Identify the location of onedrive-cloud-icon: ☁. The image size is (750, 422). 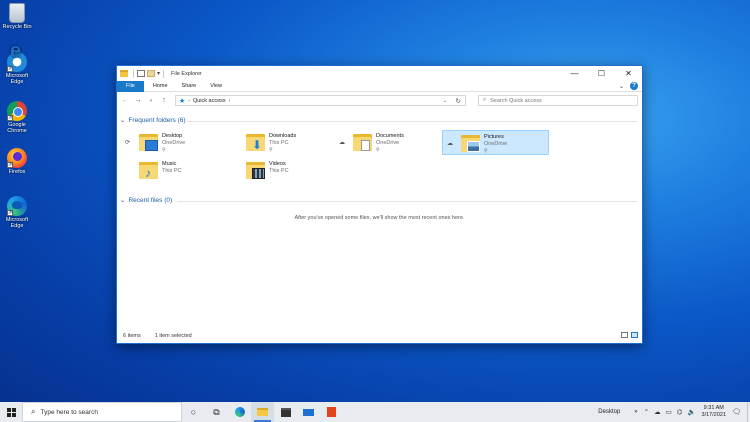
(657, 412).